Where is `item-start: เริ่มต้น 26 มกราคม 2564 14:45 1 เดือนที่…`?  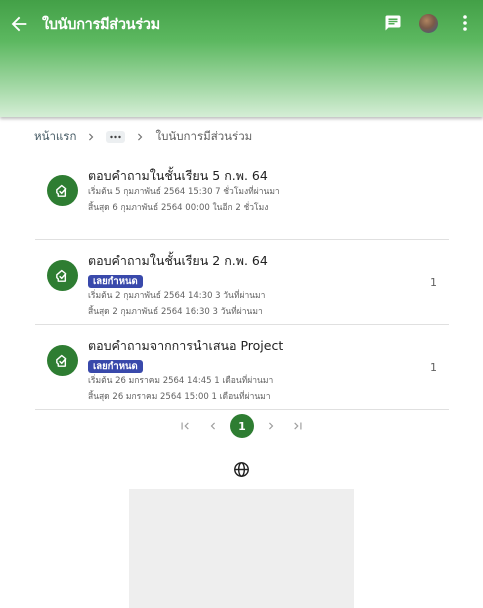 item-start: เริ่มต้น 26 มกราคม 2564 14:45 1 เดือนที่… is located at coordinates (181, 381).